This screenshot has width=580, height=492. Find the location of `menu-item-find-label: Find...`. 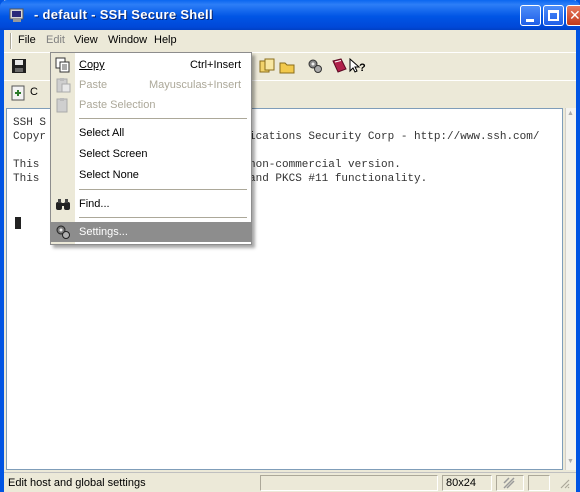

menu-item-find-label: Find... is located at coordinates (94, 204).